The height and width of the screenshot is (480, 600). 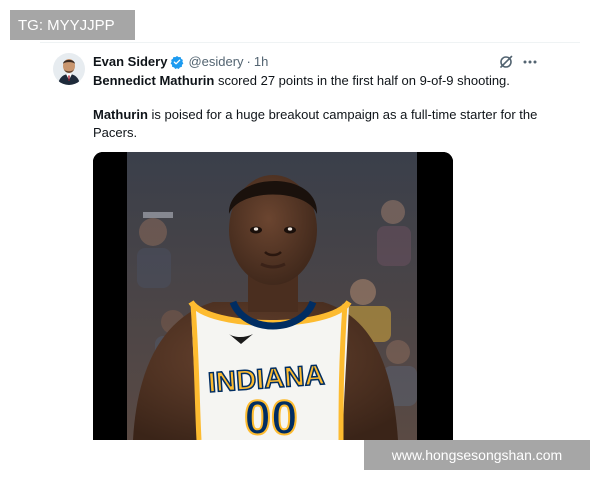 What do you see at coordinates (530, 62) in the screenshot?
I see `more-options-icon` at bounding box center [530, 62].